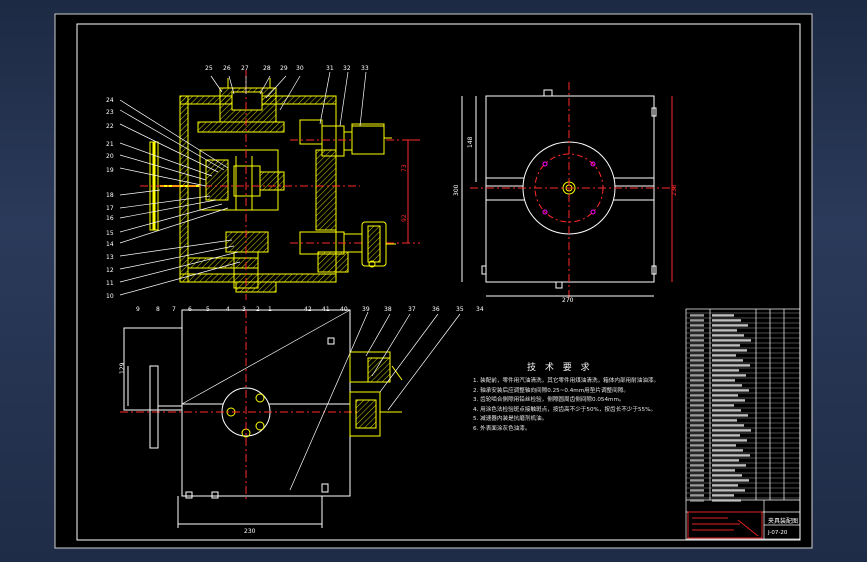 The height and width of the screenshot is (562, 867). What do you see at coordinates (138, 309) in the screenshot?
I see `balloon-number: 9` at bounding box center [138, 309].